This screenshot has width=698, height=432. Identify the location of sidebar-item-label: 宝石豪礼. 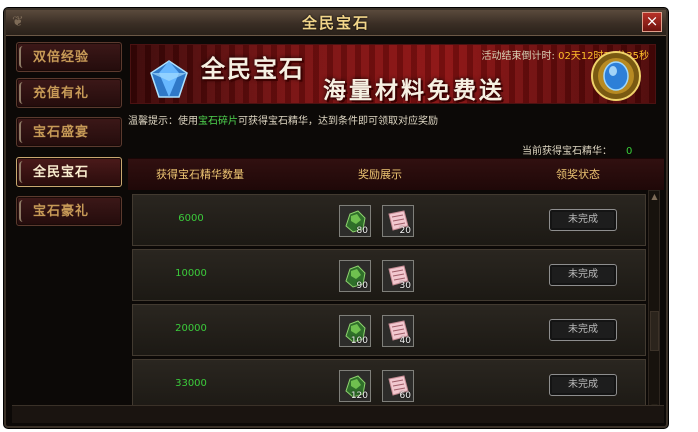
(61, 211).